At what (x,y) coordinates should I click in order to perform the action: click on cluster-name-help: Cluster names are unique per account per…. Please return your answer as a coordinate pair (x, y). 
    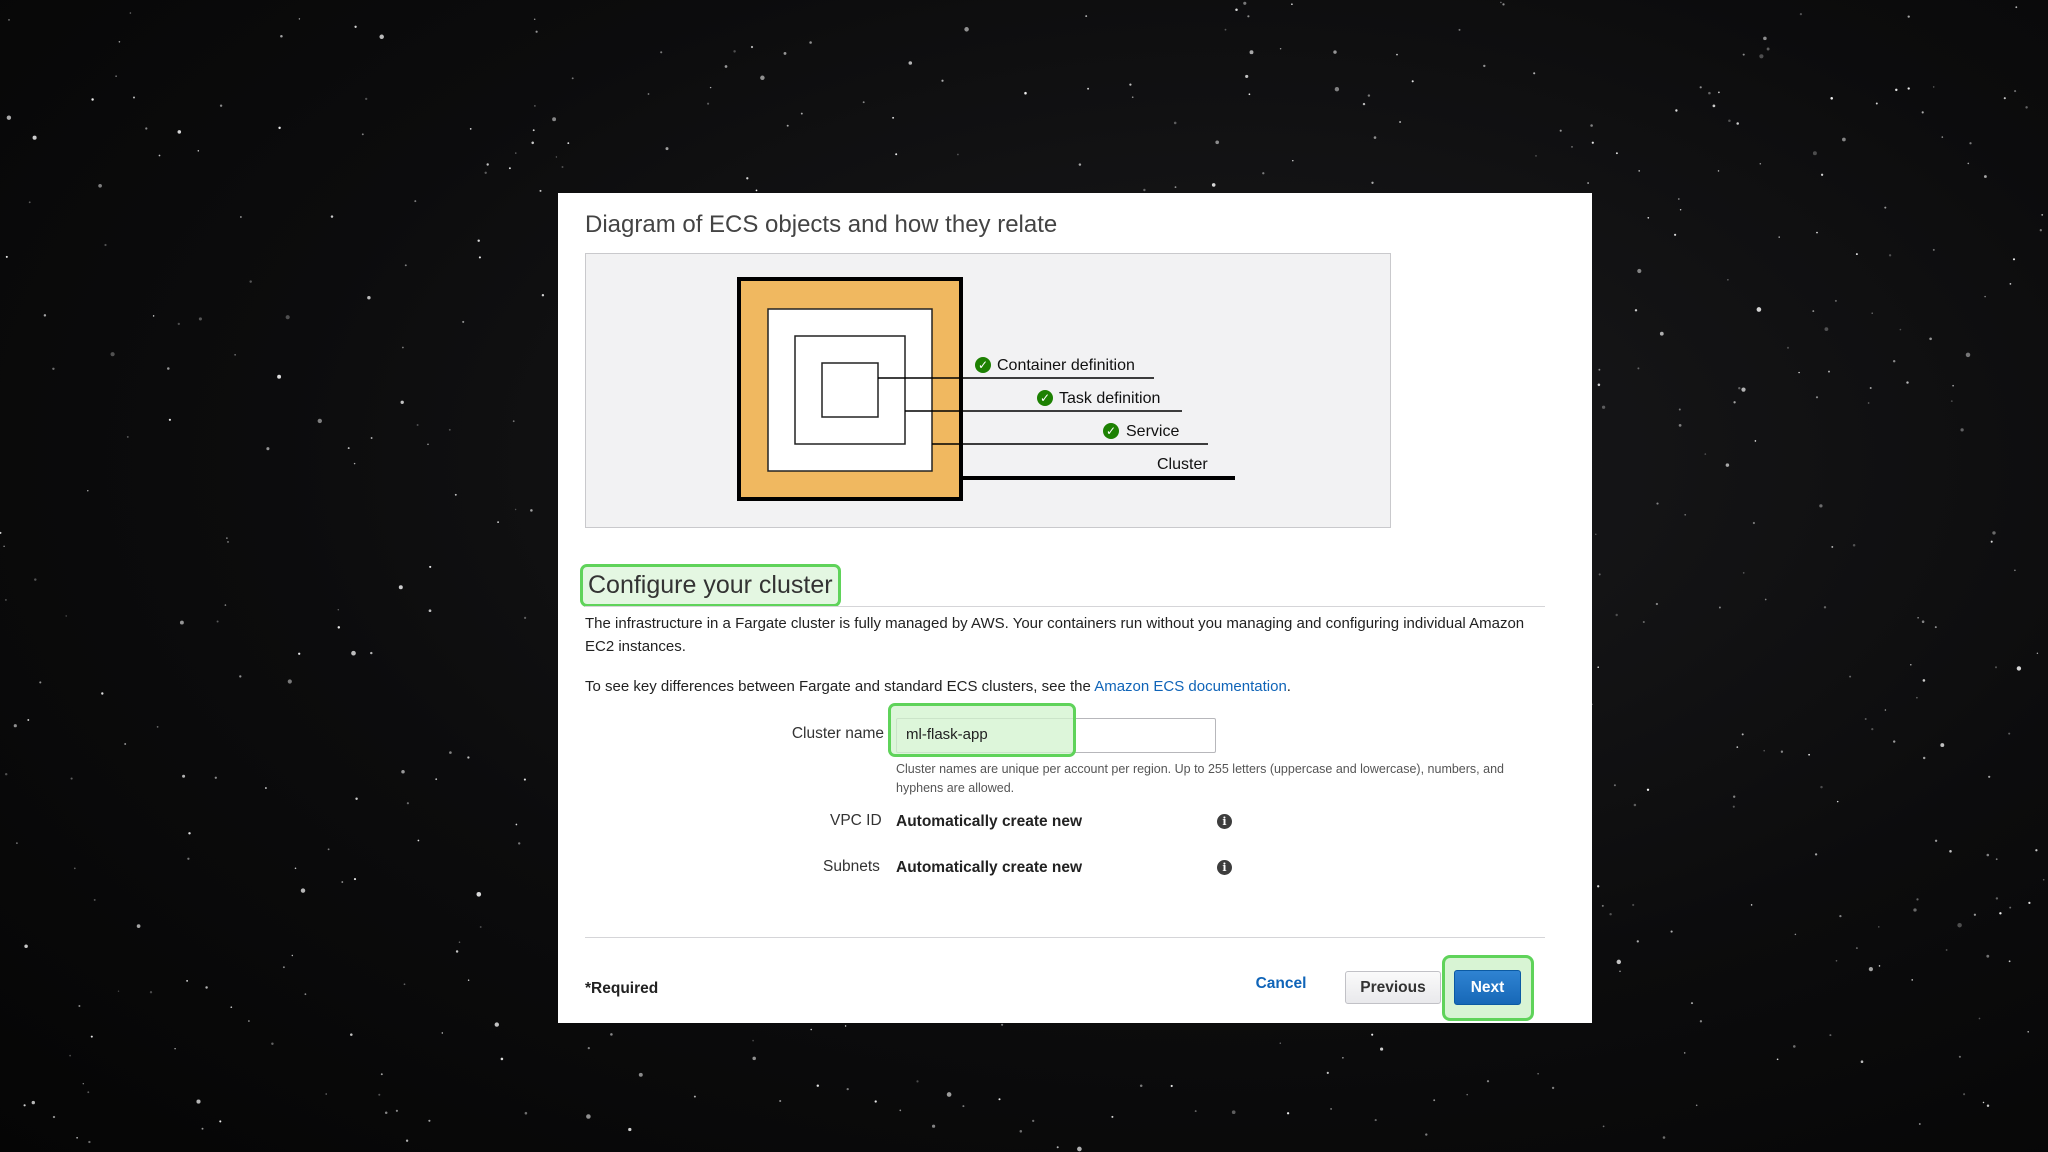
    Looking at the image, I should click on (1200, 778).